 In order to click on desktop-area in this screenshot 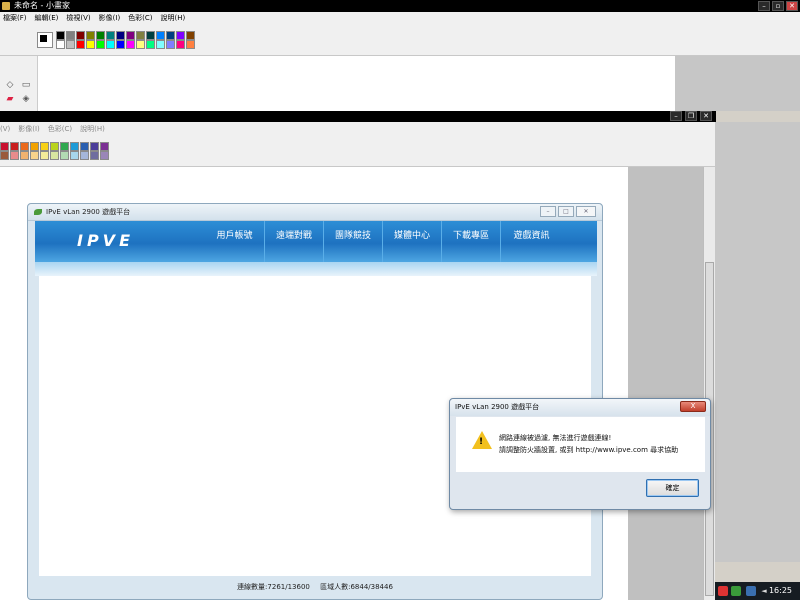, I will do `click(757, 342)`.